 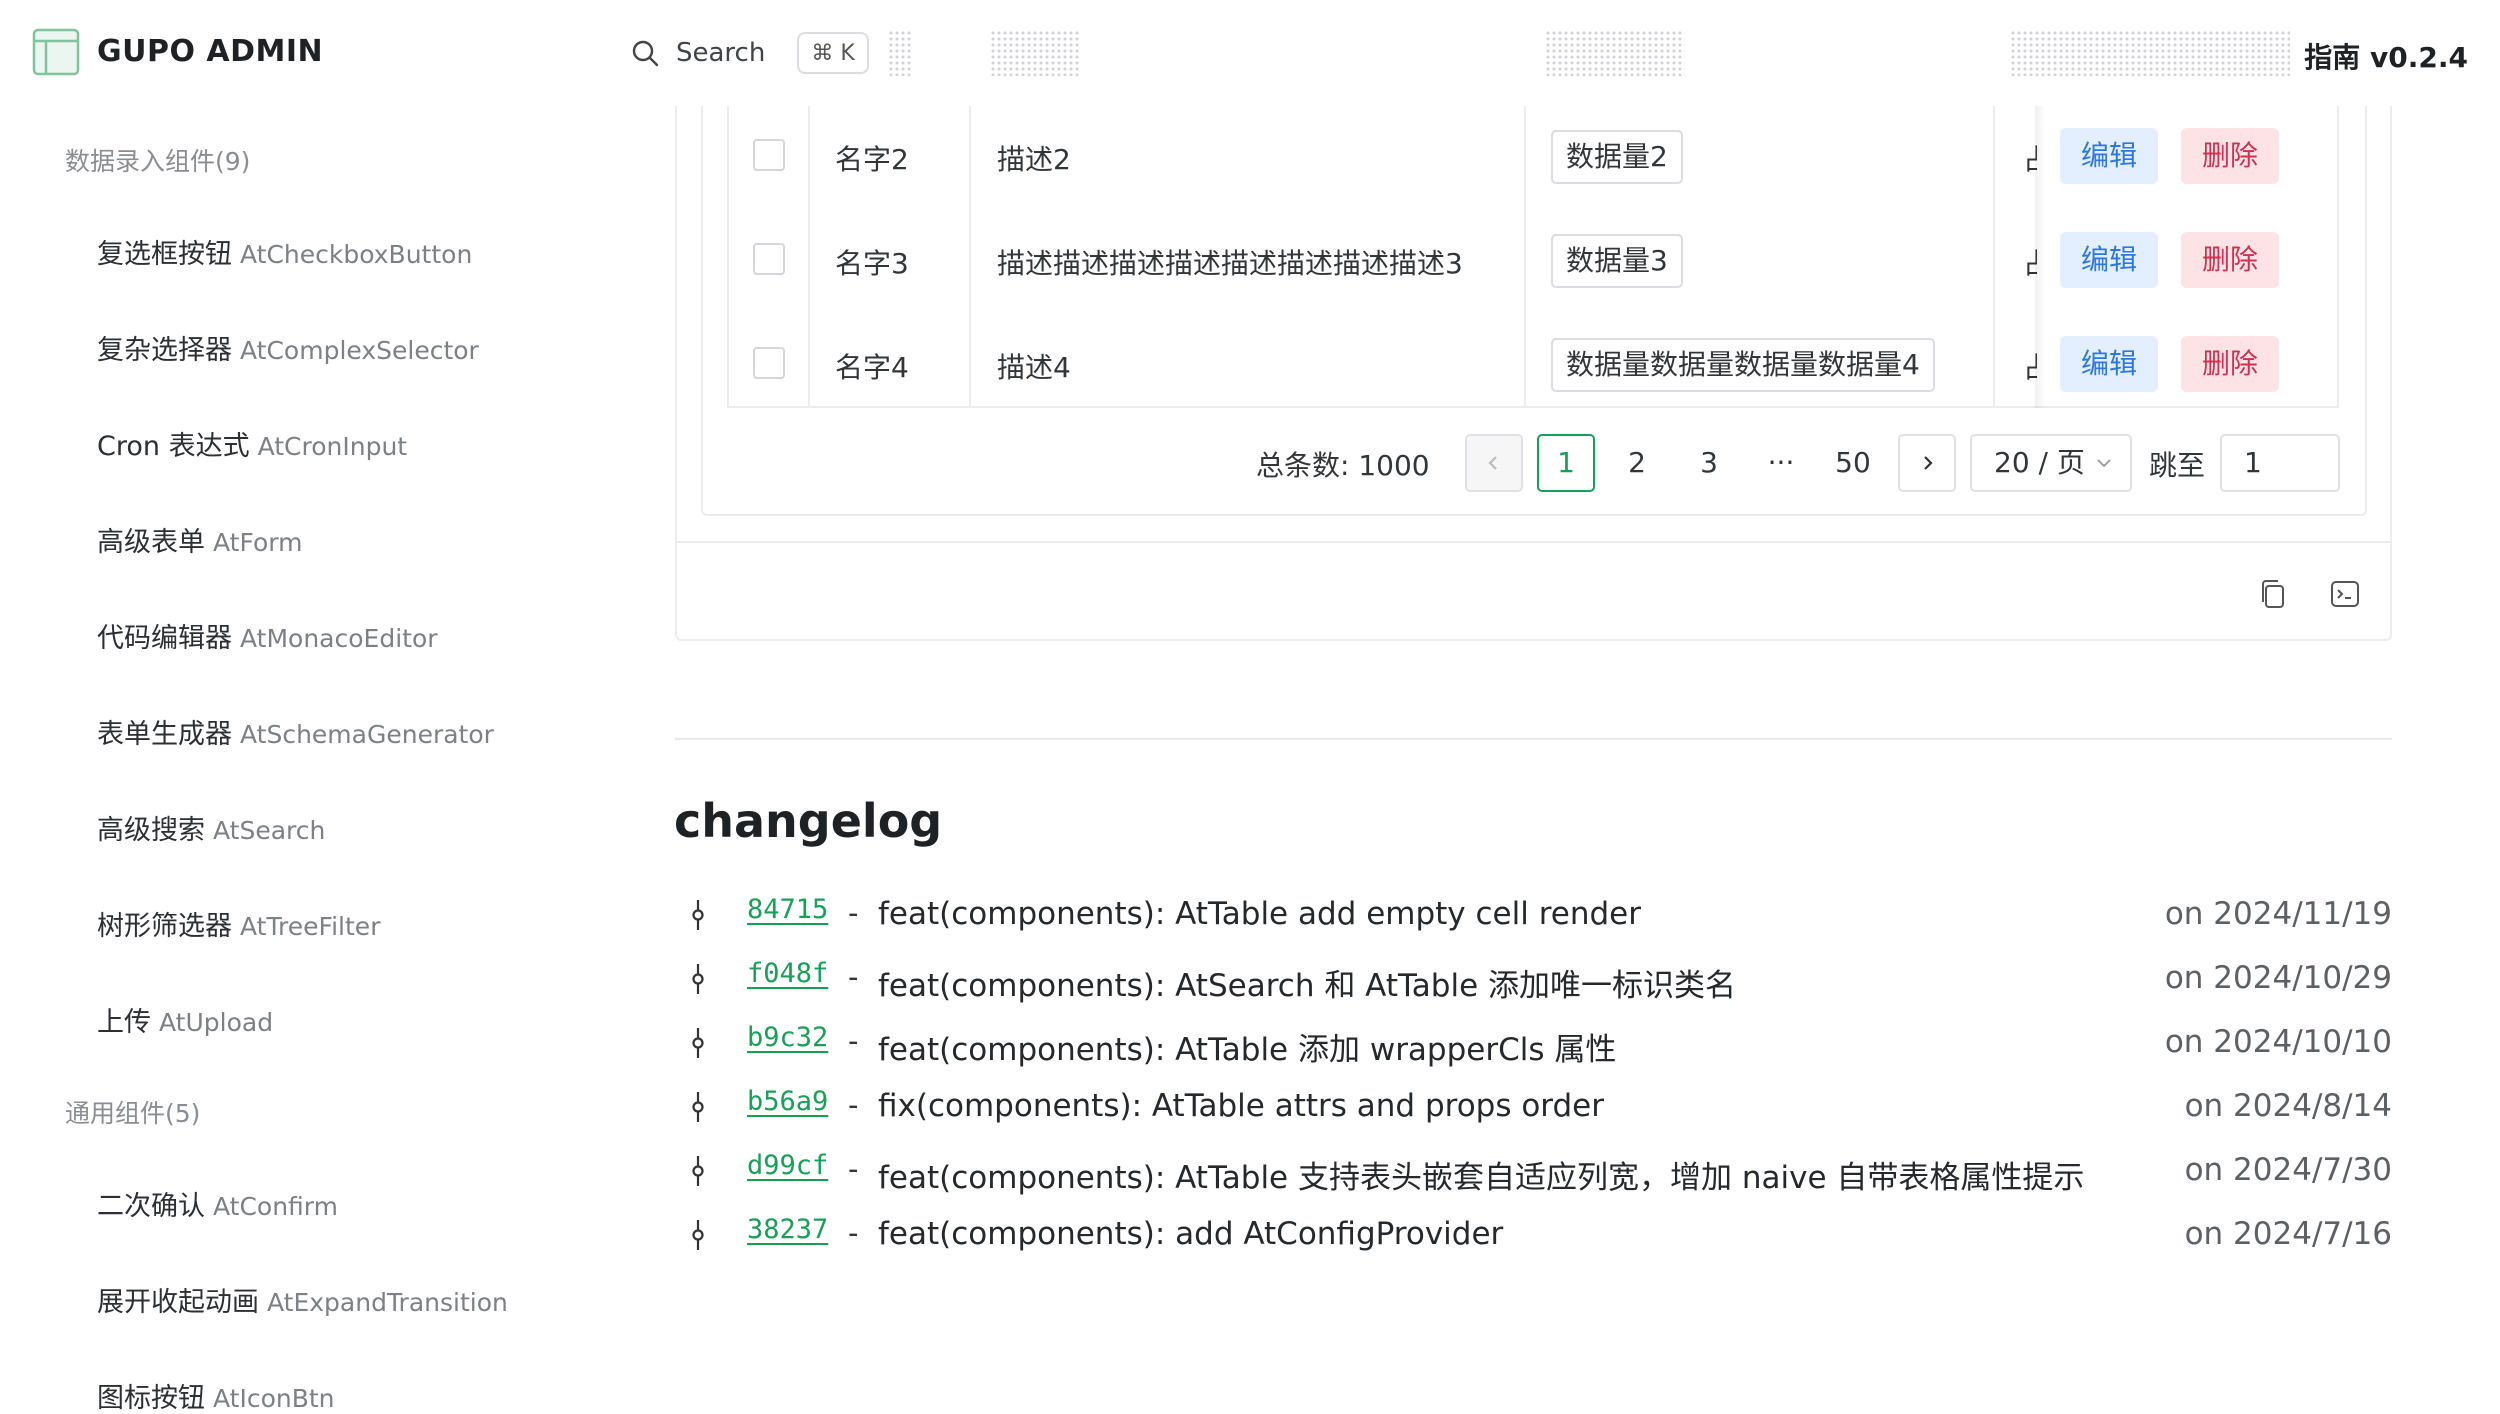 I want to click on sidebar-item-label: 高级表单, so click(x=151, y=542).